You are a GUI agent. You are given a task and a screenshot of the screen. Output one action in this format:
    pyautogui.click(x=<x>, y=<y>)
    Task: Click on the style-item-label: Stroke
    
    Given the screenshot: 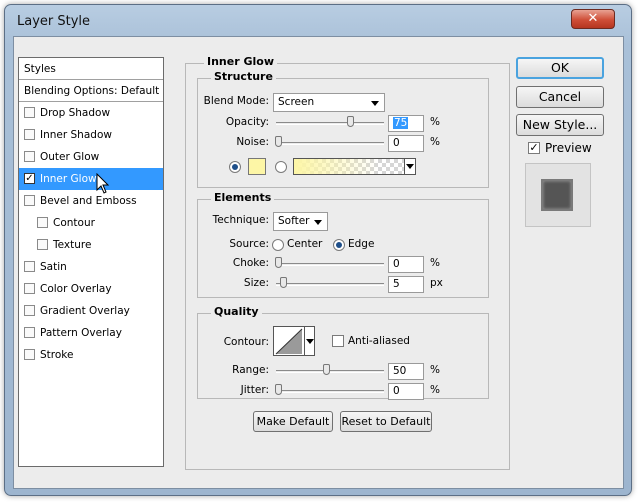 What is the action you would take?
    pyautogui.click(x=57, y=355)
    